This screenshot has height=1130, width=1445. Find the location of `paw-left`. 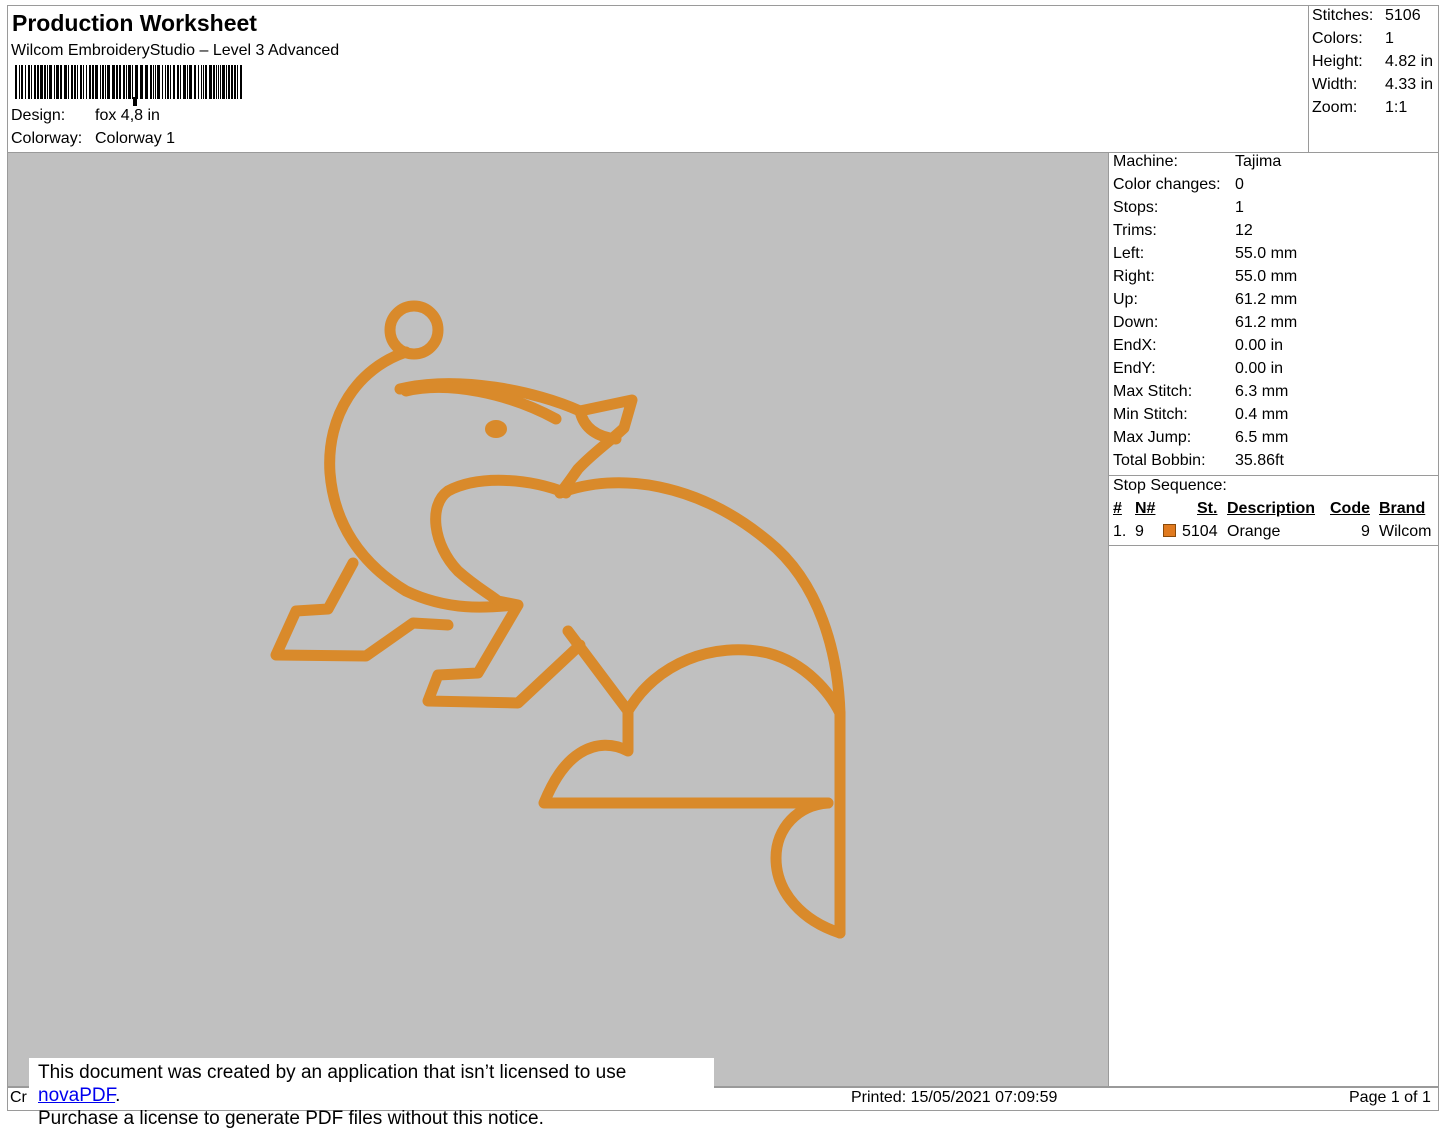

paw-left is located at coordinates (362, 609).